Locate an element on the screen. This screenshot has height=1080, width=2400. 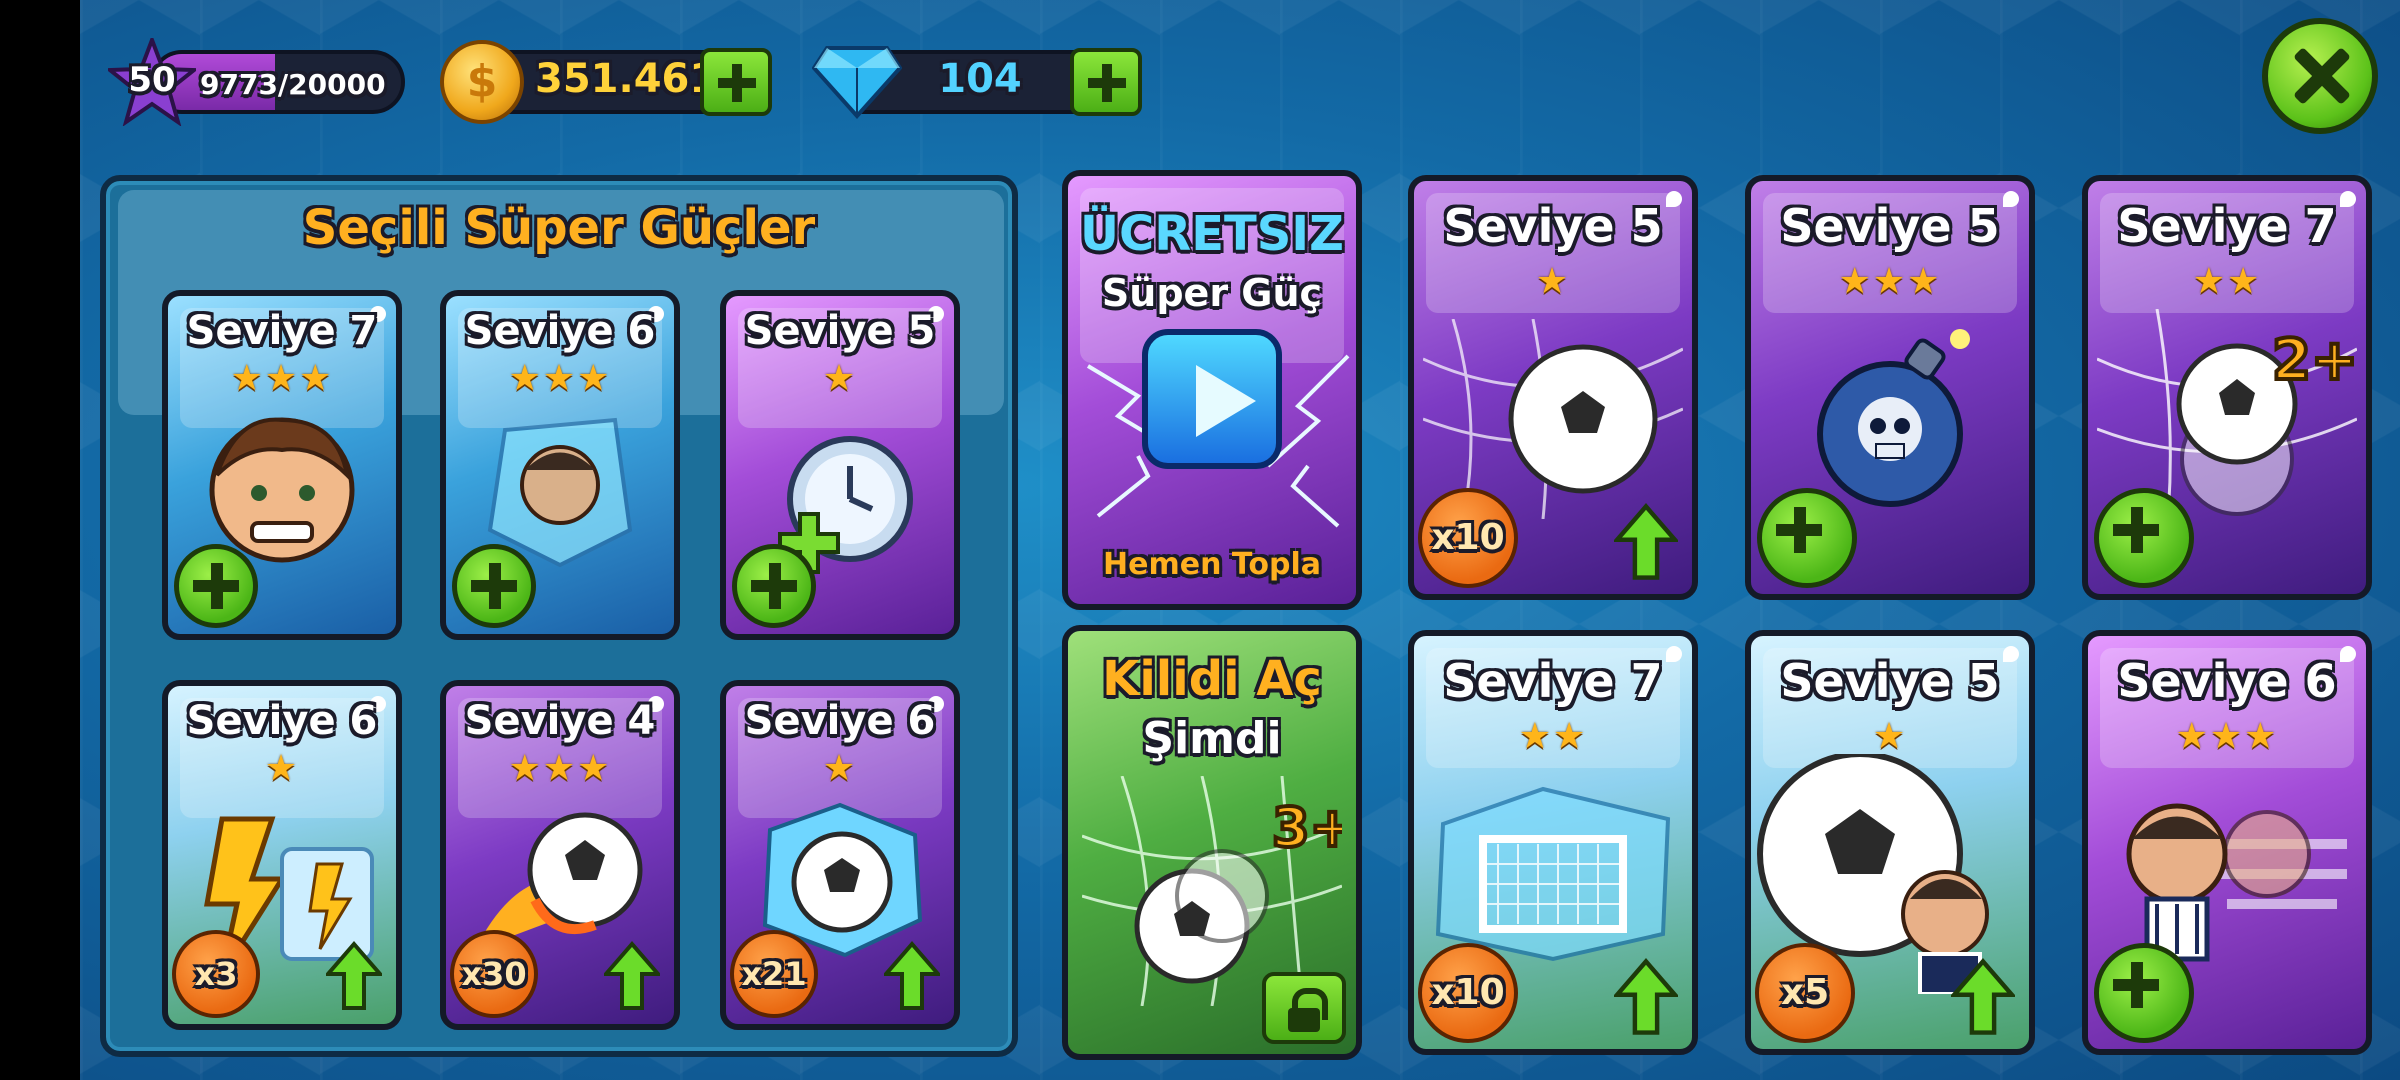
power-count-badge: x21 is located at coordinates (774, 974).